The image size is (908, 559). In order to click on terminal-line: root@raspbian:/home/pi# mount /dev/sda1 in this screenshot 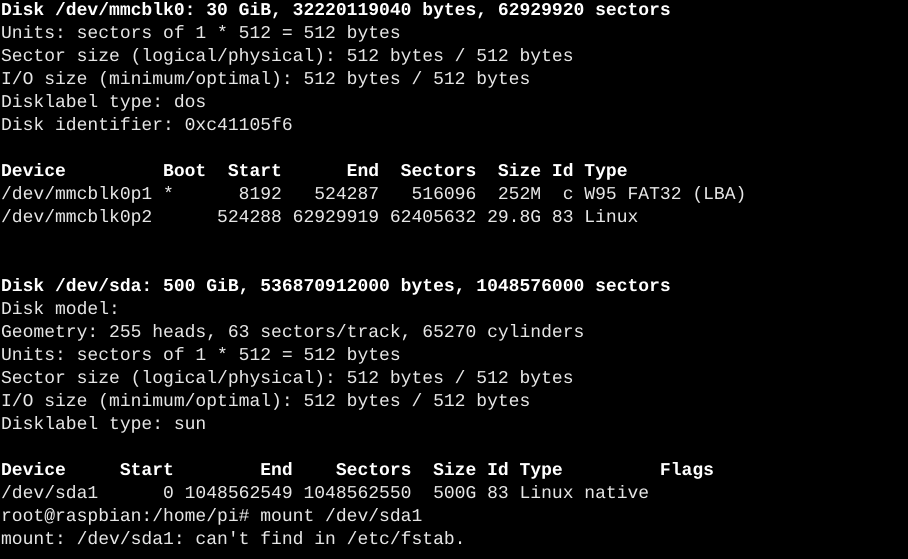, I will do `click(211, 517)`.